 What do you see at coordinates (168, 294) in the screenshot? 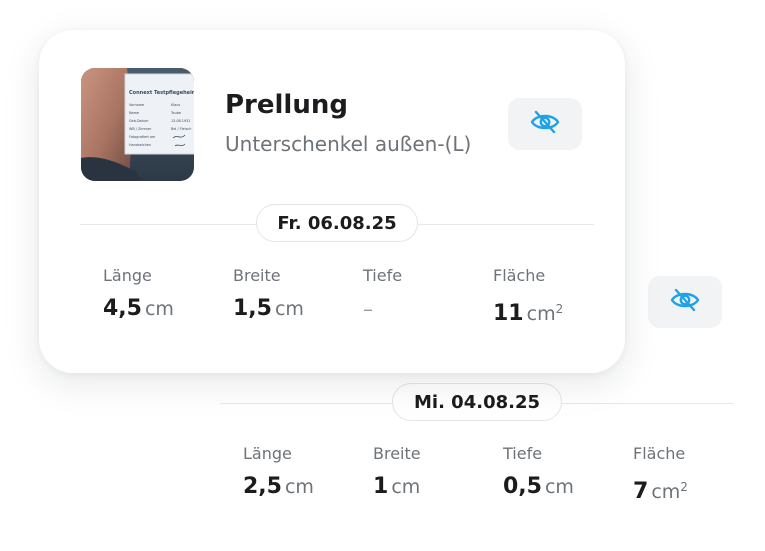
I see `metric-laenge: Länge 4,5 cm` at bounding box center [168, 294].